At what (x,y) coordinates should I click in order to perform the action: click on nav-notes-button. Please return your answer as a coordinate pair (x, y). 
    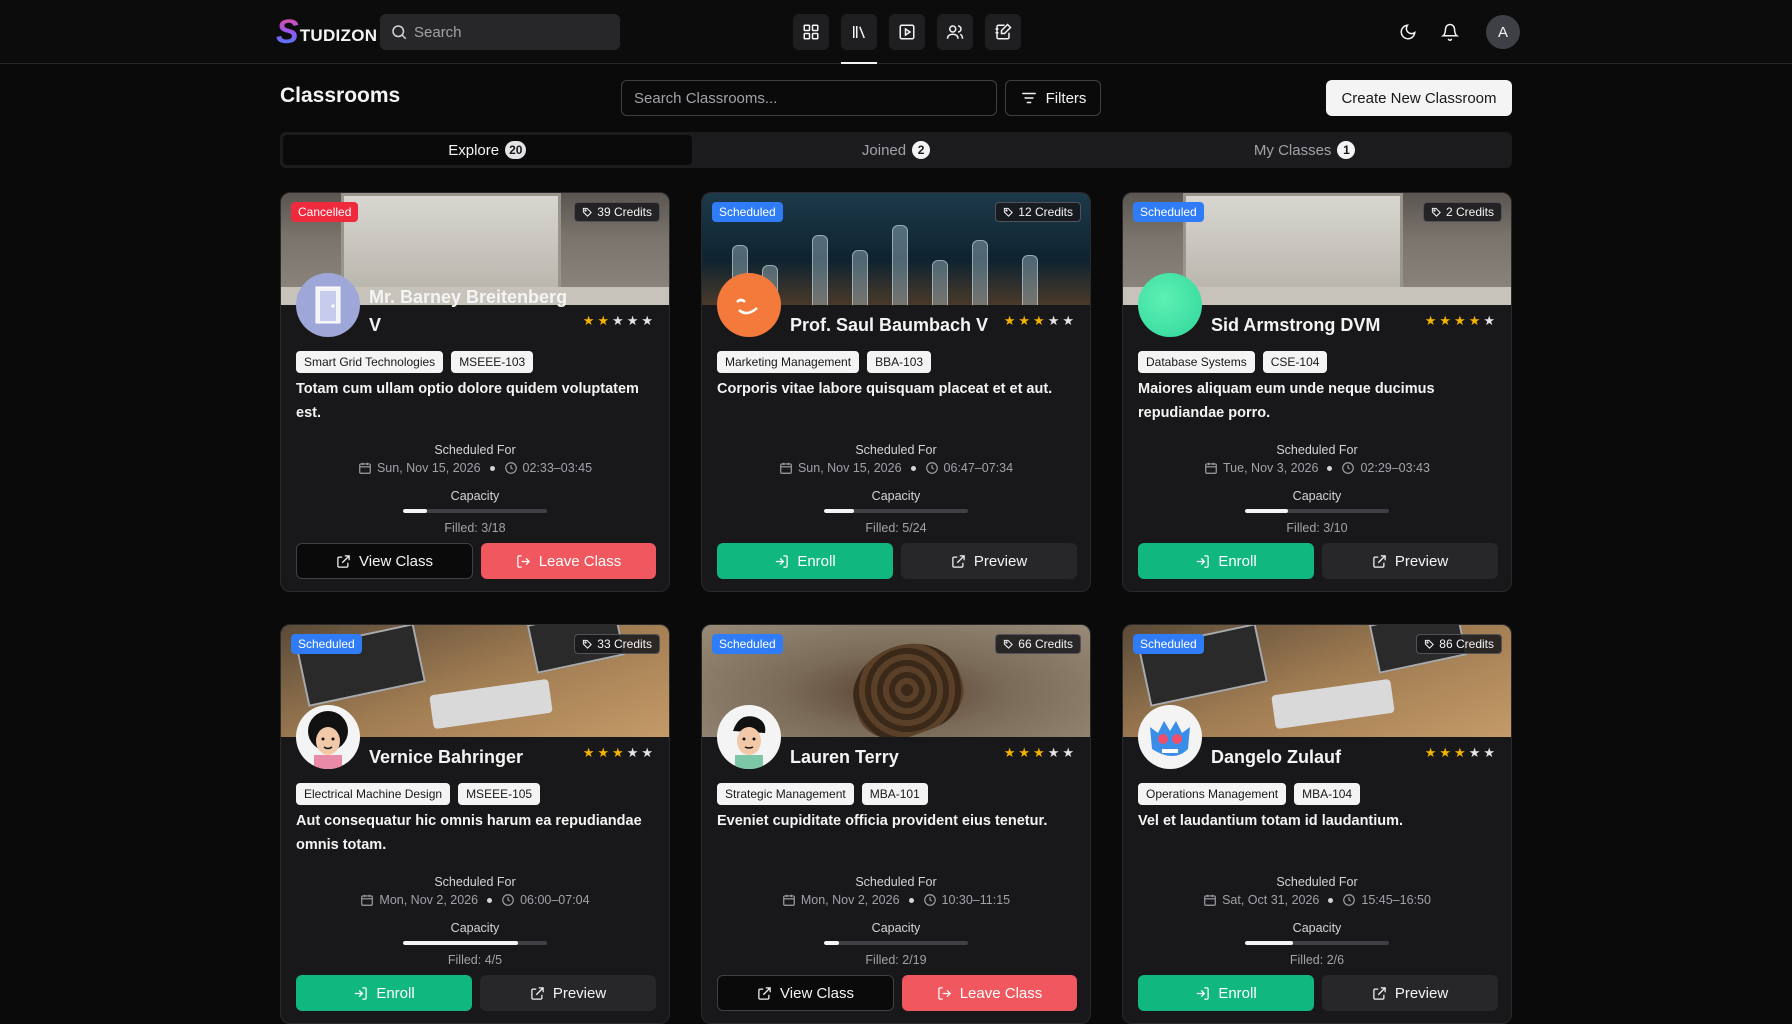
    Looking at the image, I should click on (1003, 32).